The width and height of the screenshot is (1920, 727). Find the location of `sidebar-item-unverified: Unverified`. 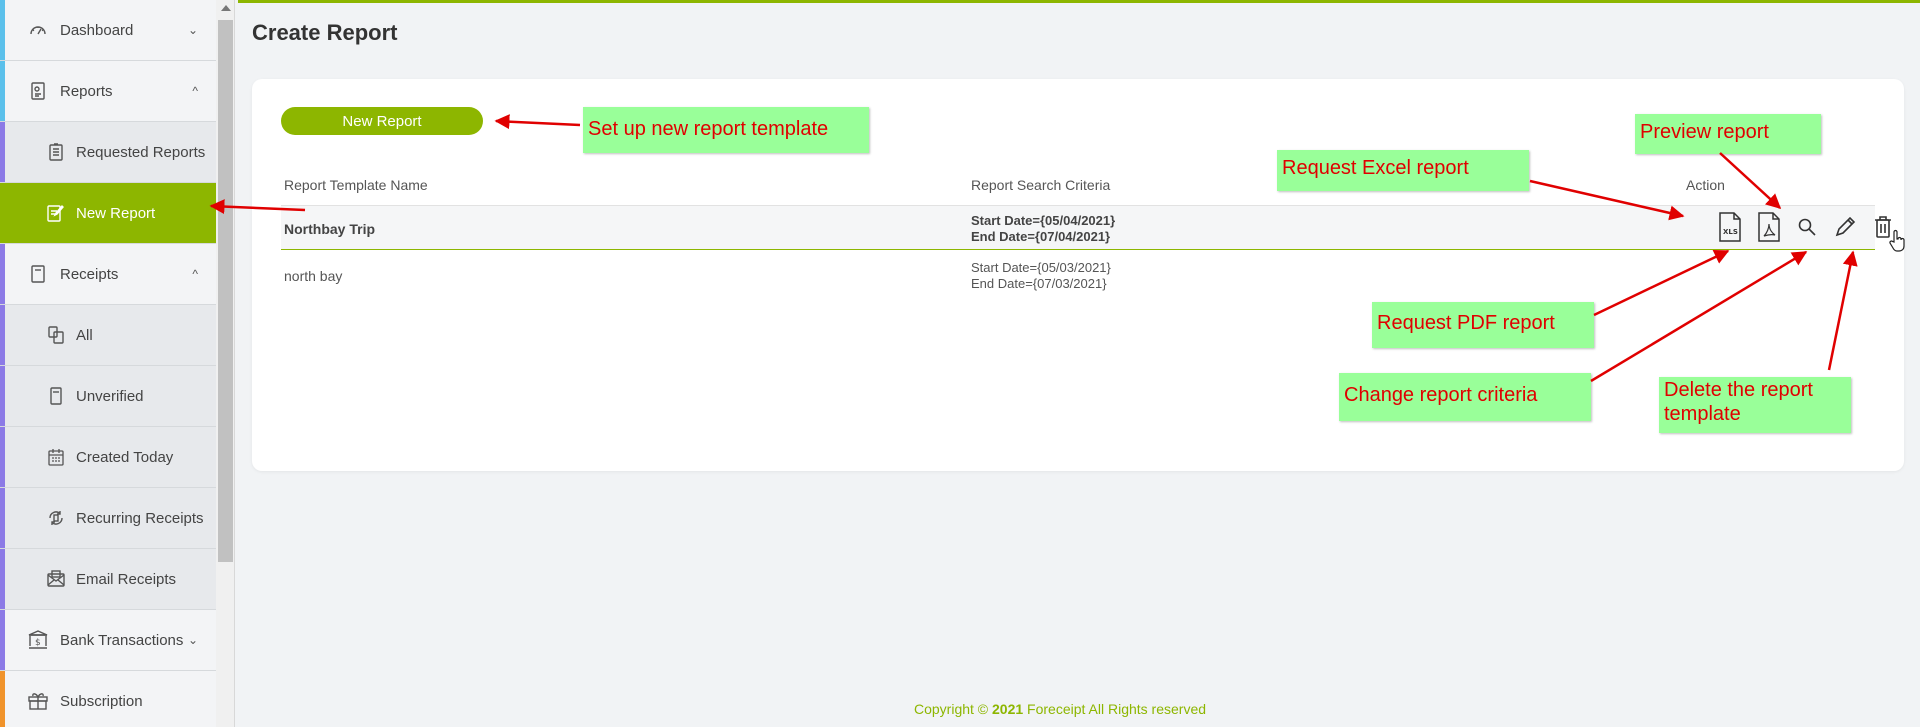

sidebar-item-unverified: Unverified is located at coordinates (108, 396).